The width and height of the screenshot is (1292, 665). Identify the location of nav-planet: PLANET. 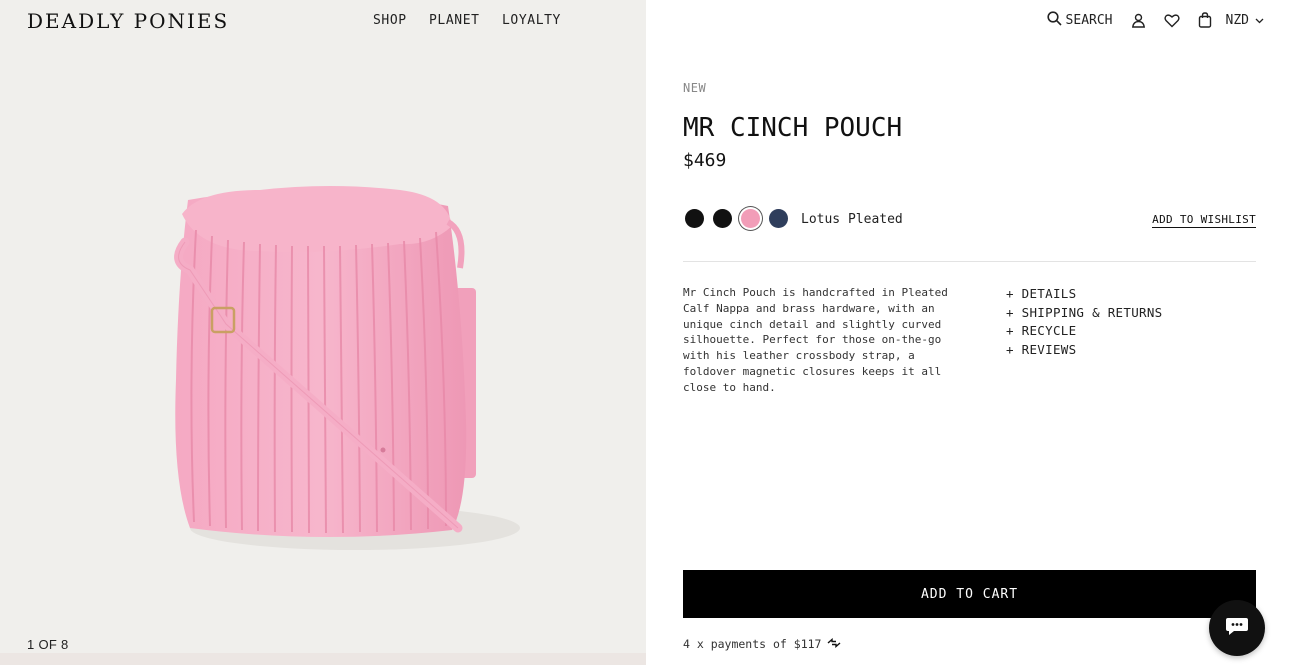
(454, 20).